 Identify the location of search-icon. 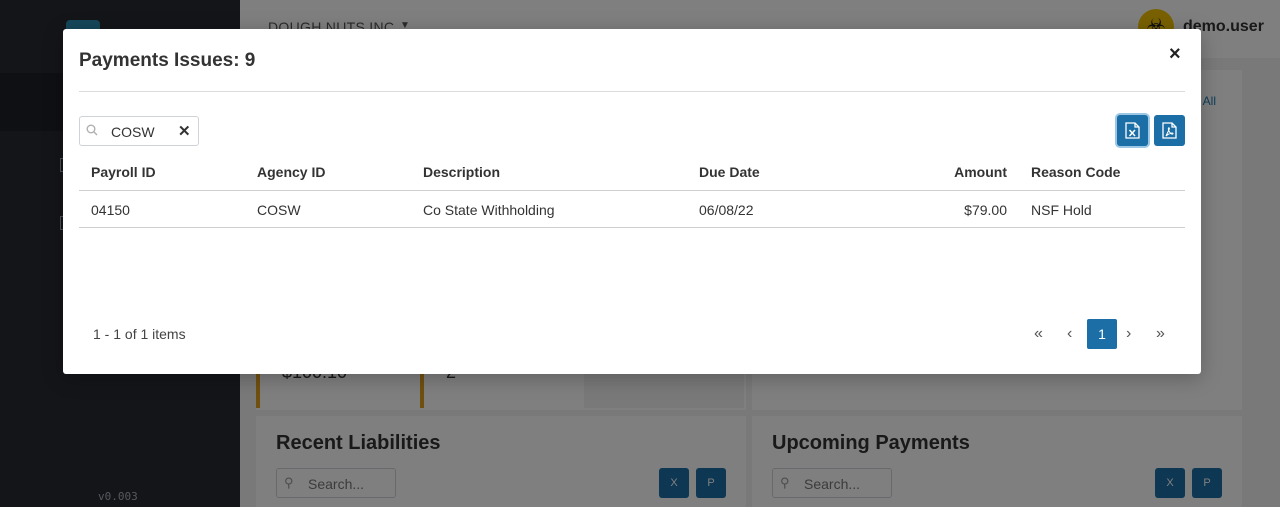
(92, 130).